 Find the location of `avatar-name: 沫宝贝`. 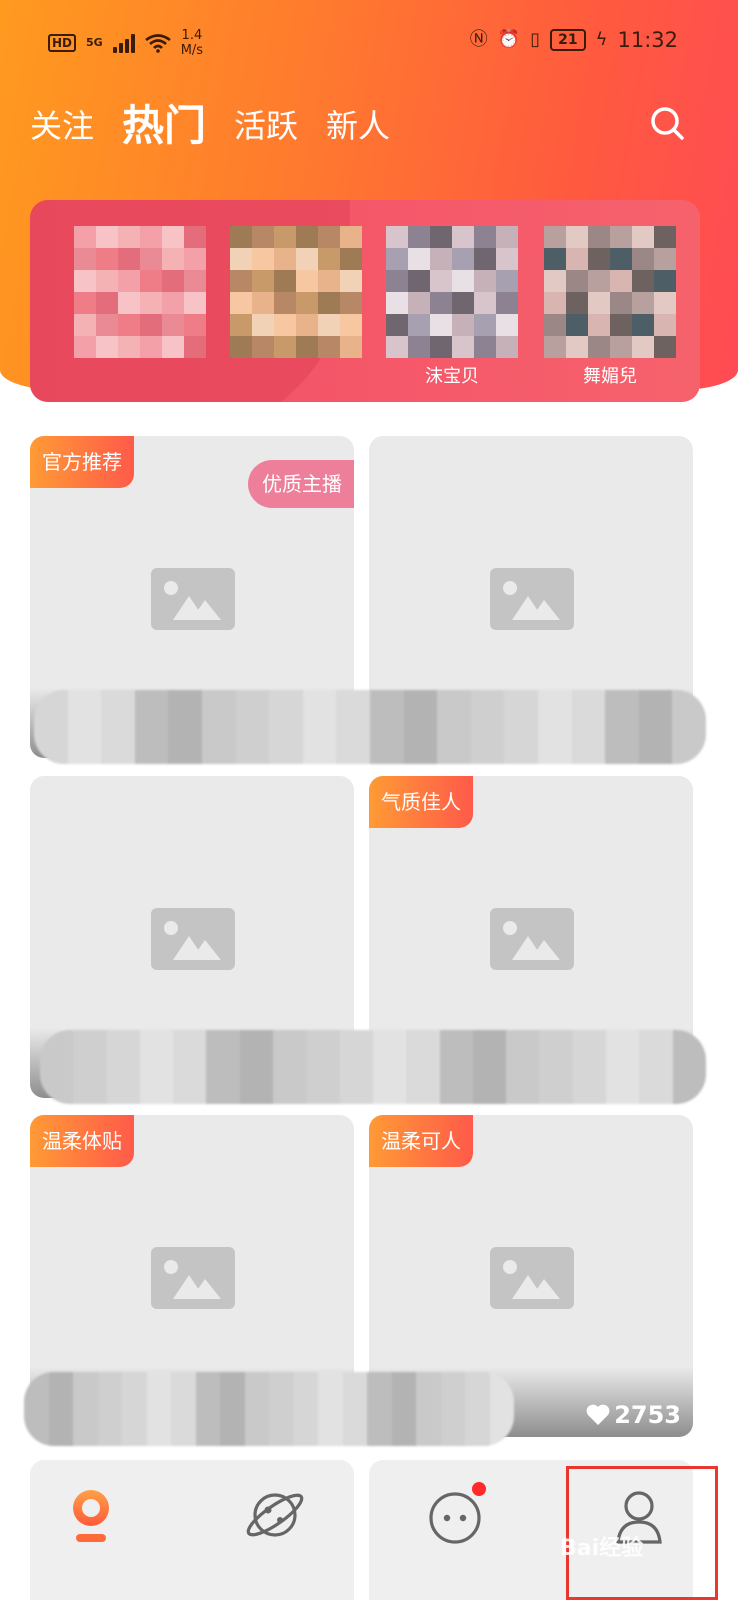

avatar-name: 沫宝贝 is located at coordinates (452, 376).